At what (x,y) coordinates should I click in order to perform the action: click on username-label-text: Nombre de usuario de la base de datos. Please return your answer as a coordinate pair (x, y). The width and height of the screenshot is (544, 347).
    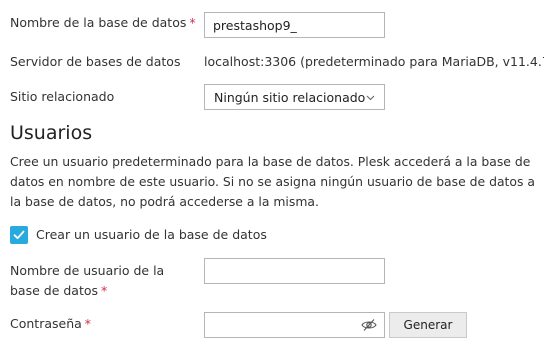
    Looking at the image, I should click on (87, 280).